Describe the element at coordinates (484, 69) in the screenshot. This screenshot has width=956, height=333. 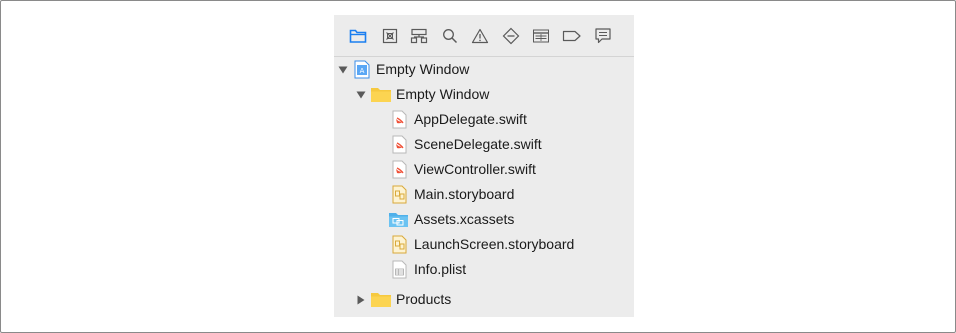
I see `tree-row-project: A Empty Window` at that location.